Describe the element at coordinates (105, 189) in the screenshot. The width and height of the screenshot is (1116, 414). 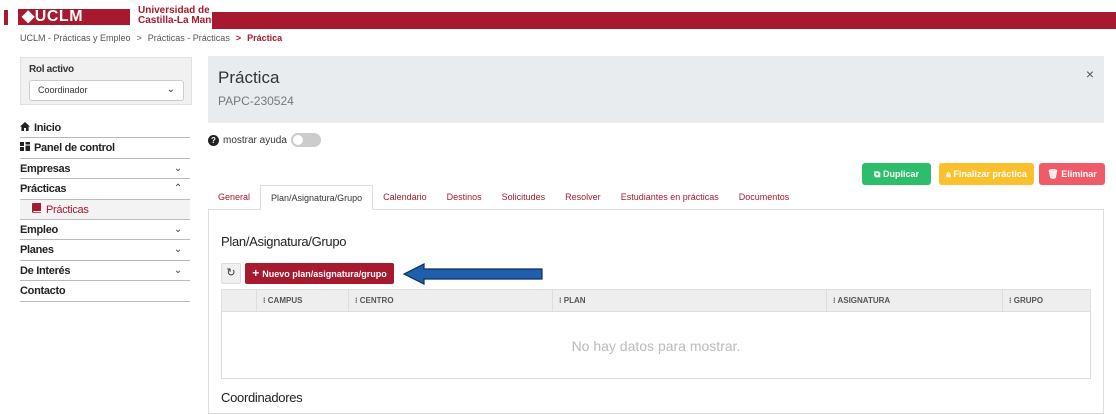
I see `sidebar-item-practicas: Prácticas ⌃` at that location.